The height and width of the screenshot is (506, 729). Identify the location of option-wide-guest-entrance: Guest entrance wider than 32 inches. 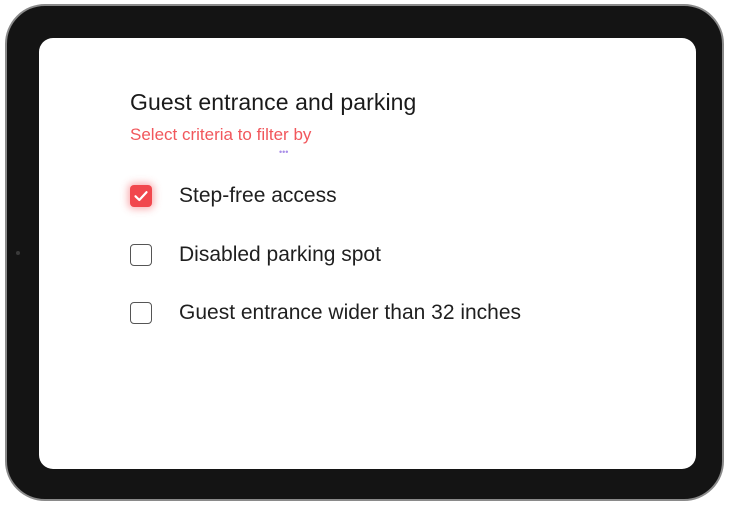
(325, 313).